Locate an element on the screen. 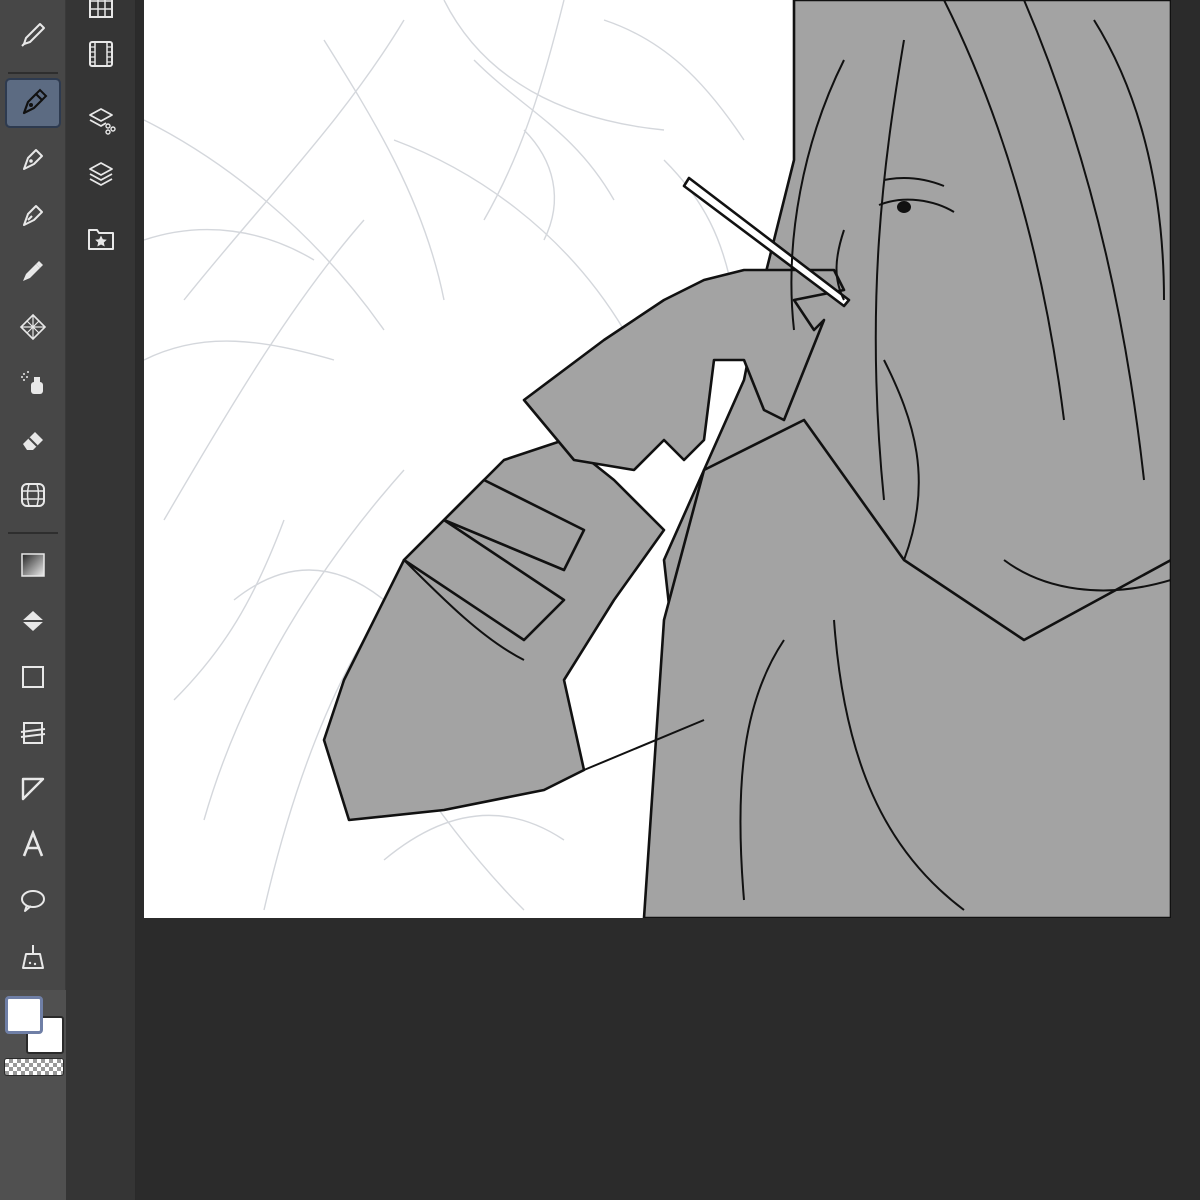 Image resolution: width=1200 pixels, height=1200 pixels. spray-tool is located at coordinates (33, 383).